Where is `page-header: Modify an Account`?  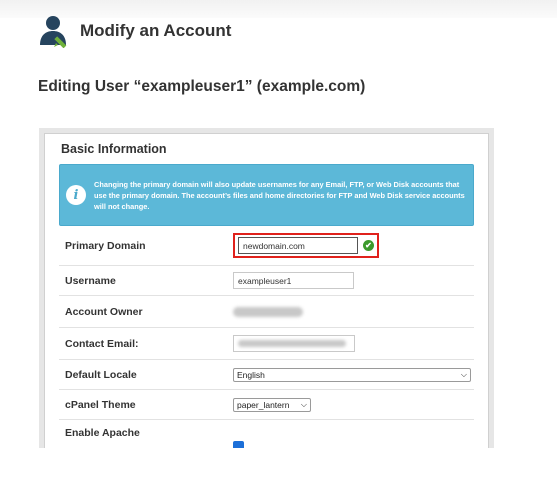
page-header: Modify an Account is located at coordinates (135, 31).